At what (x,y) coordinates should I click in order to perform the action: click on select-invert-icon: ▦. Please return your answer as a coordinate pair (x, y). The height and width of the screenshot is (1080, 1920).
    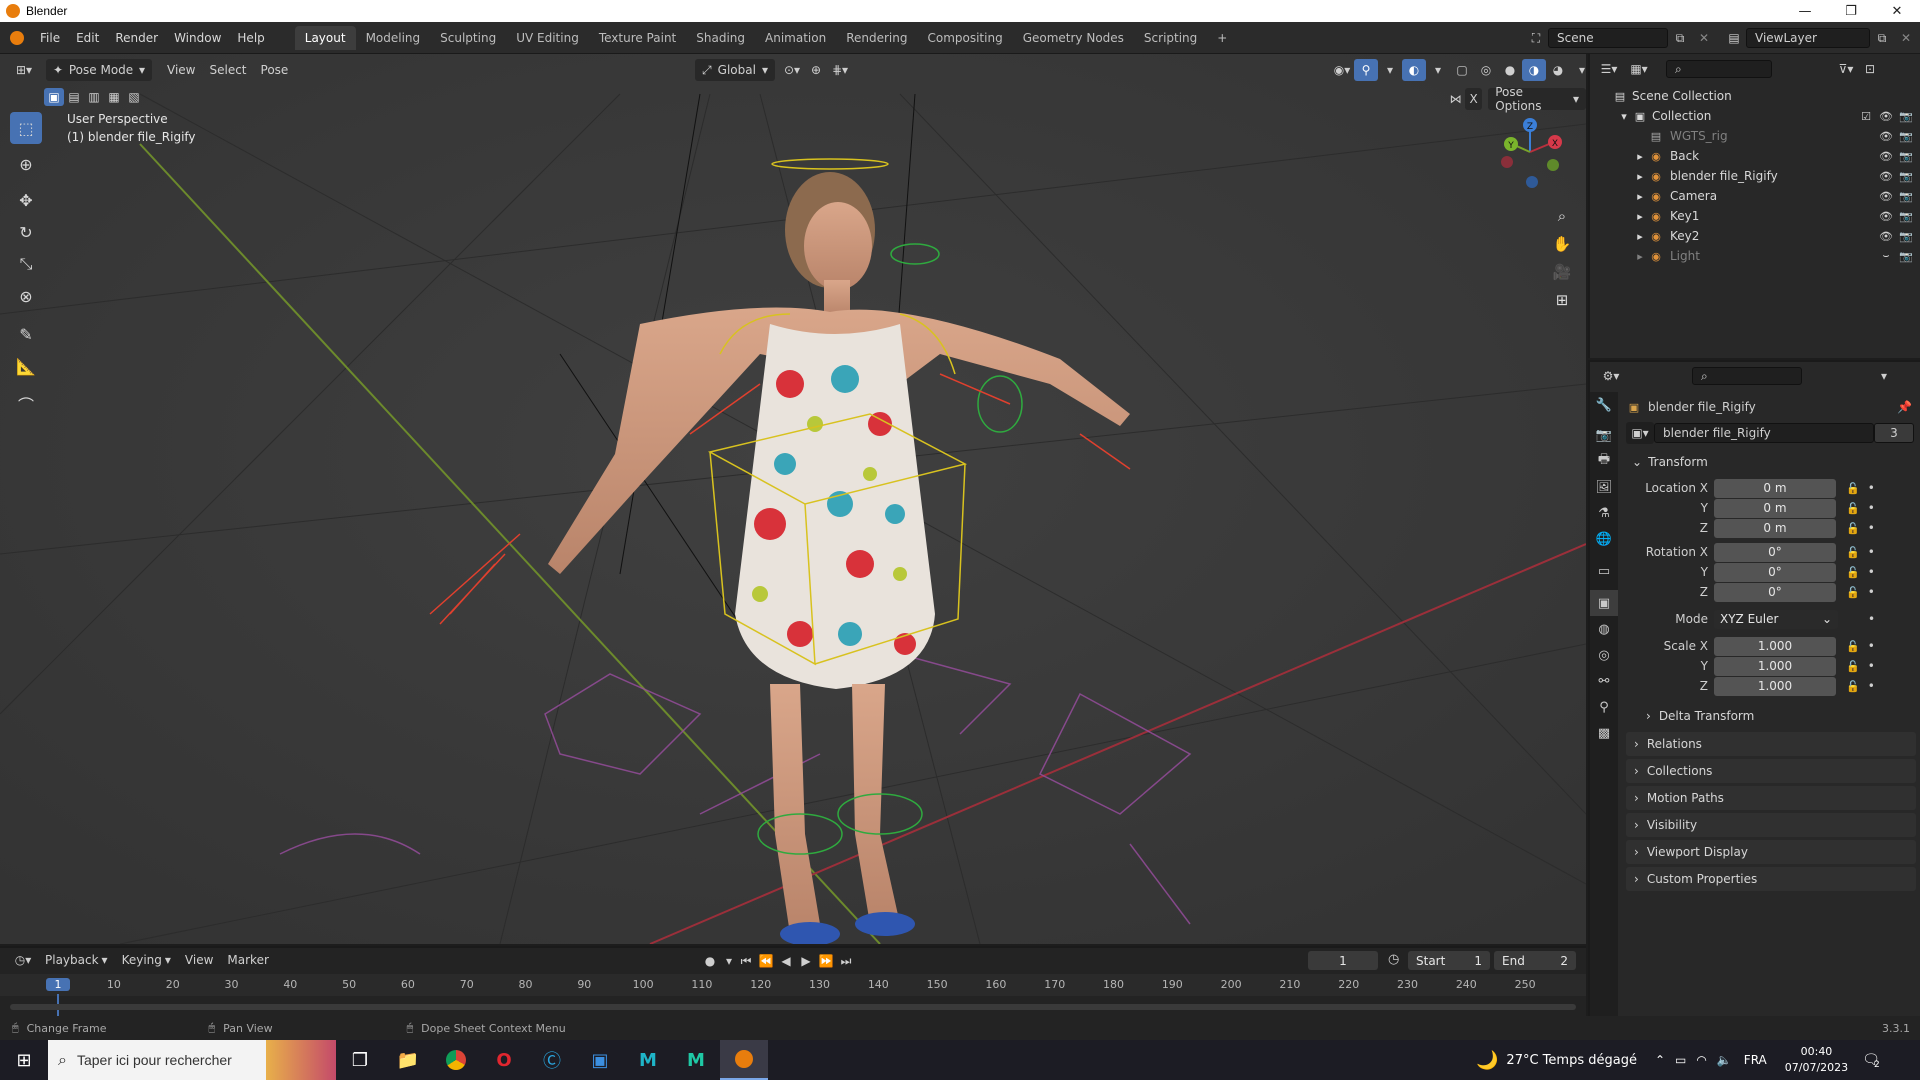
    Looking at the image, I should click on (114, 97).